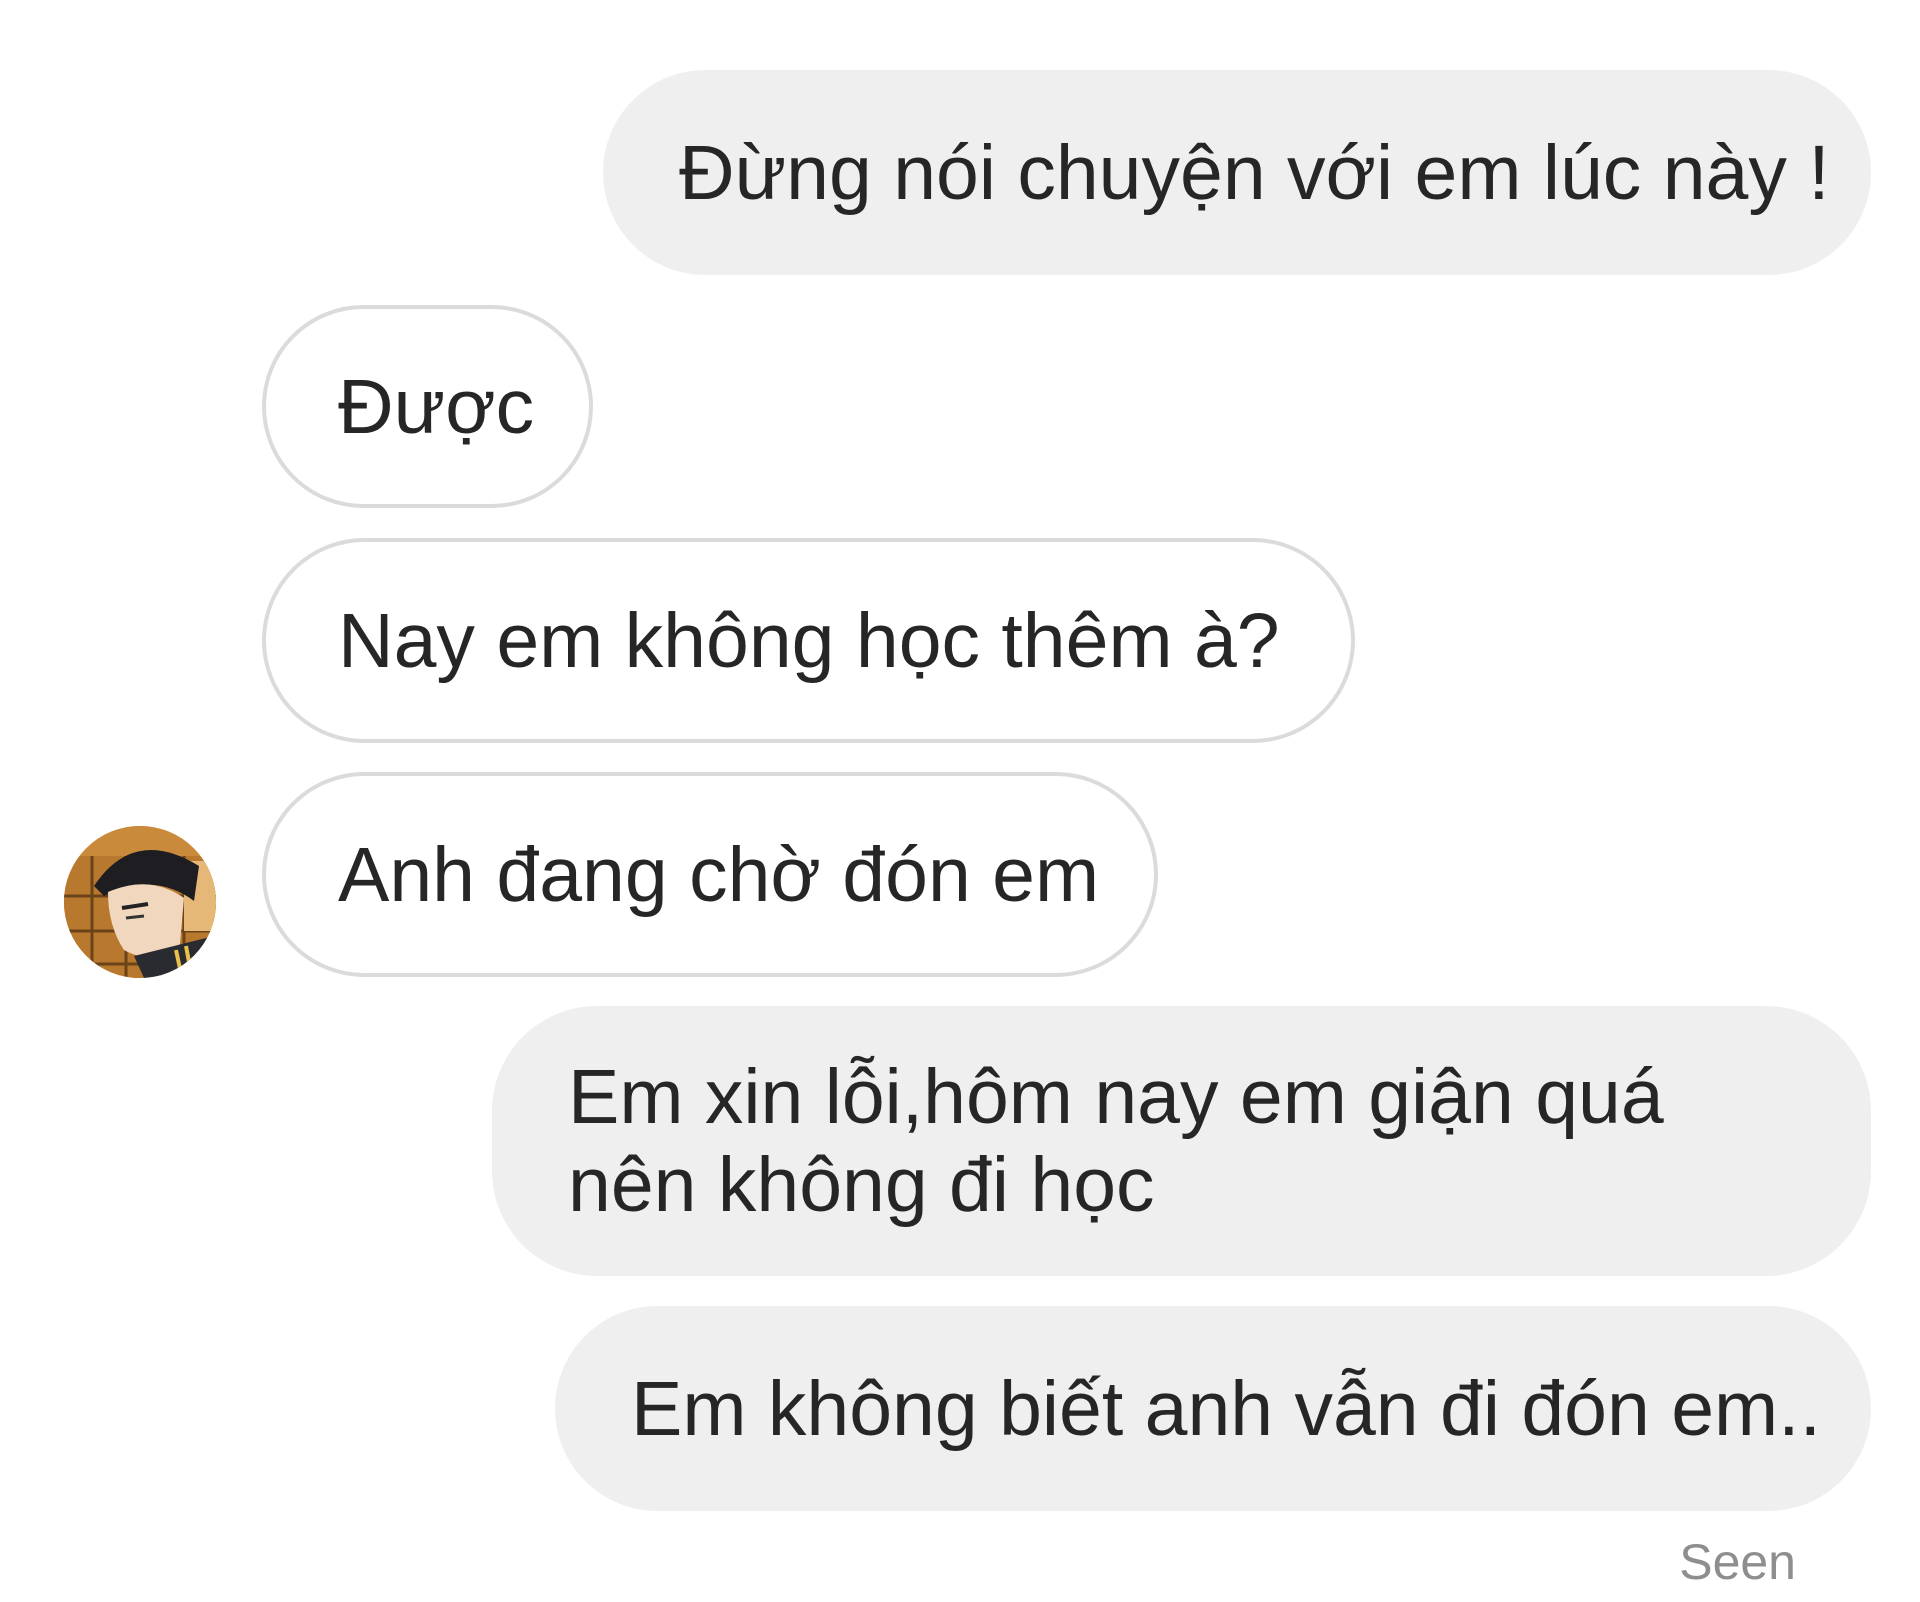  I want to click on received-message-bubble: Nay em không học thêm à?, so click(808, 640).